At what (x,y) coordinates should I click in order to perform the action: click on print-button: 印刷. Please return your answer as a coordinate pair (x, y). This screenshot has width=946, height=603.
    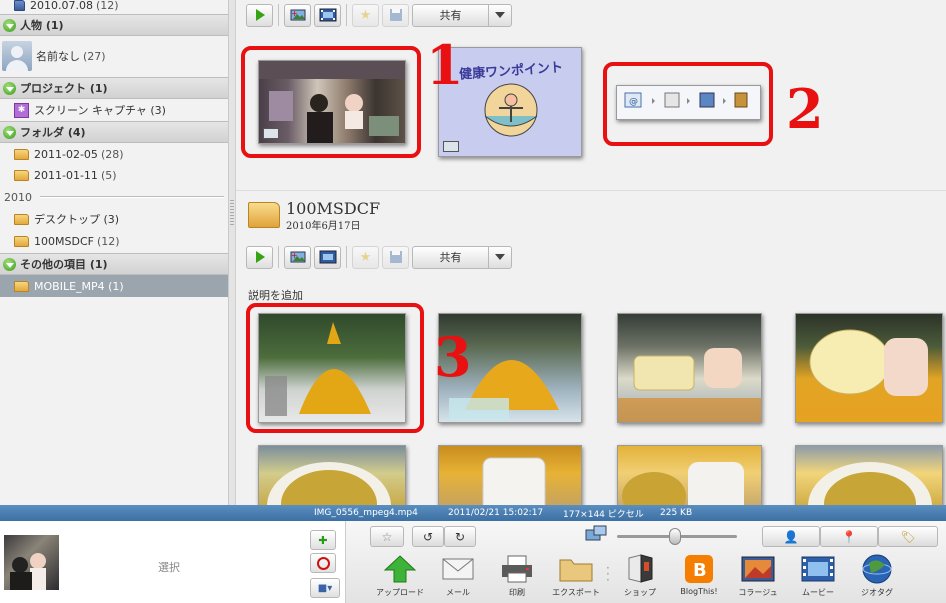
    Looking at the image, I should click on (517, 575).